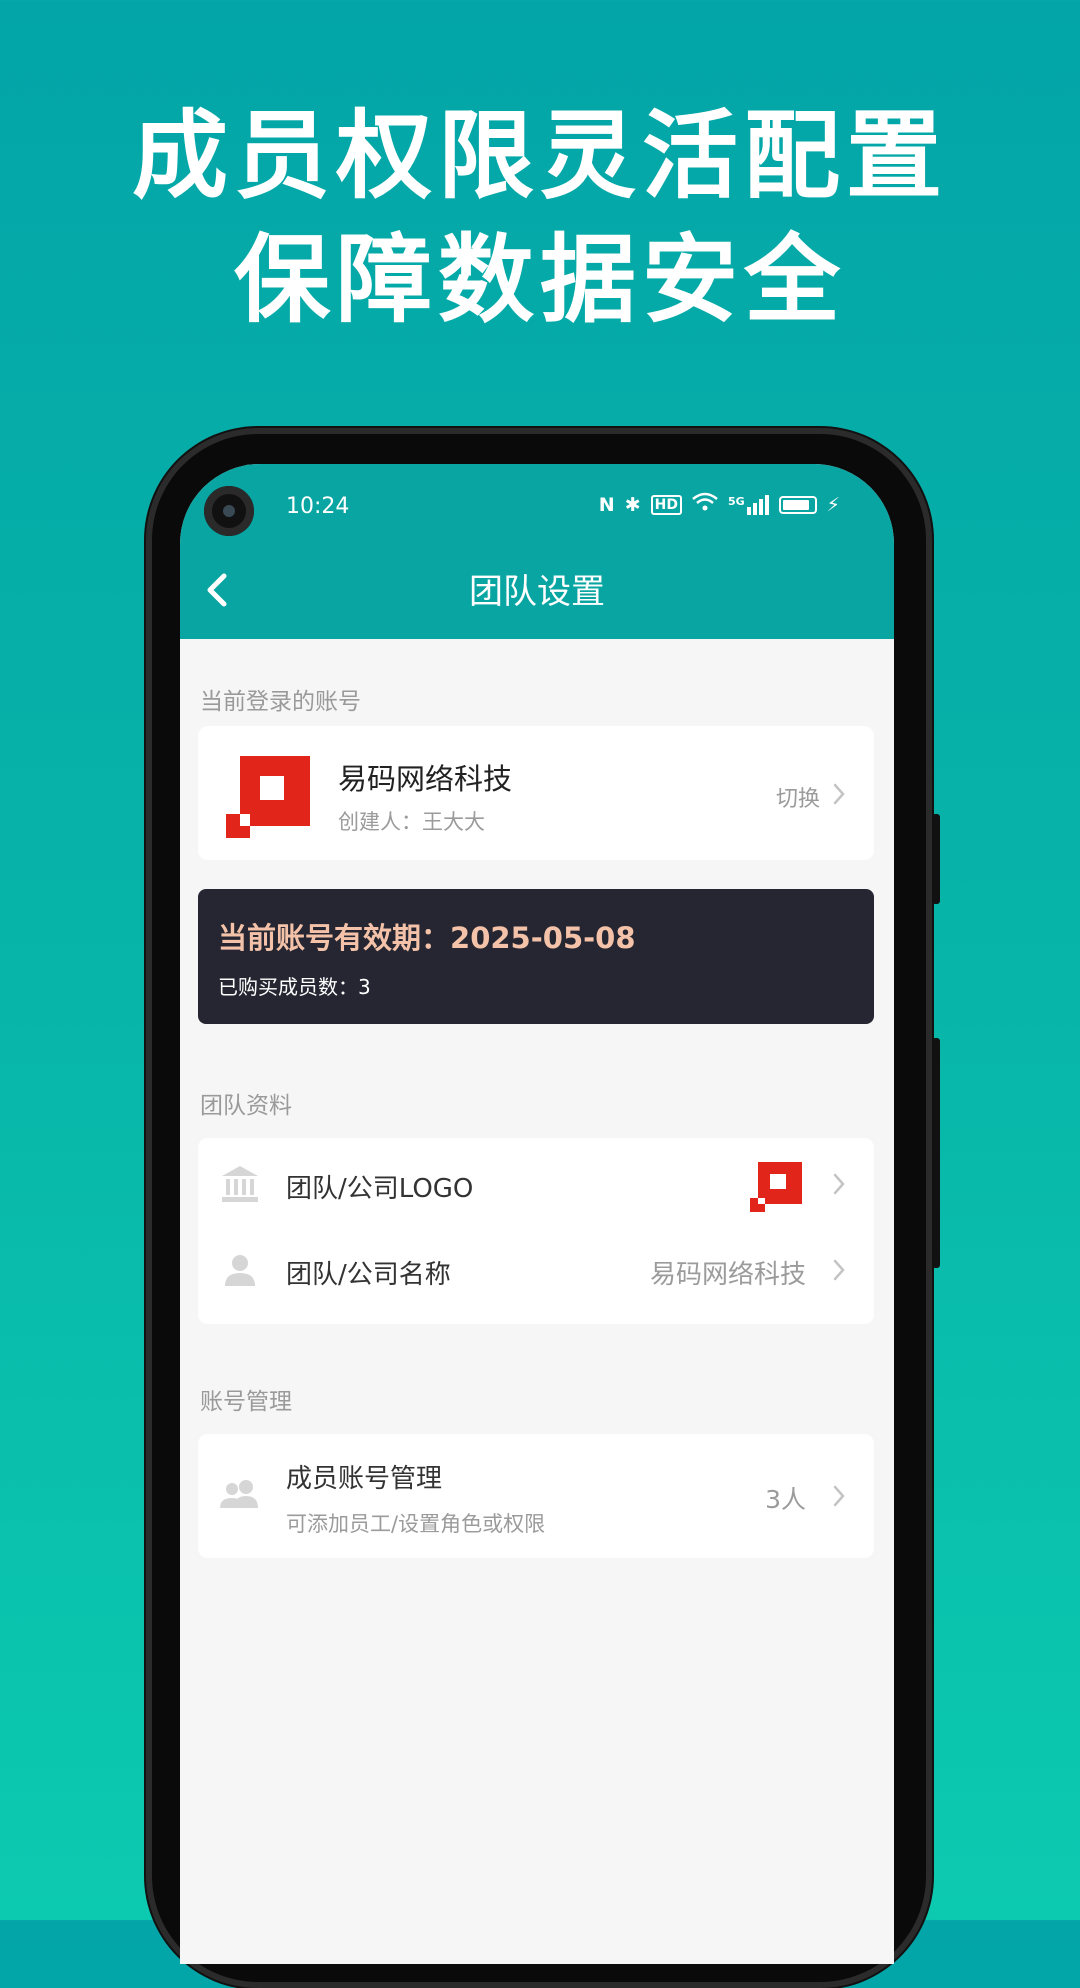 This screenshot has height=1988, width=1080. I want to click on section-label-current-account: 当前登录的账号, so click(280, 702).